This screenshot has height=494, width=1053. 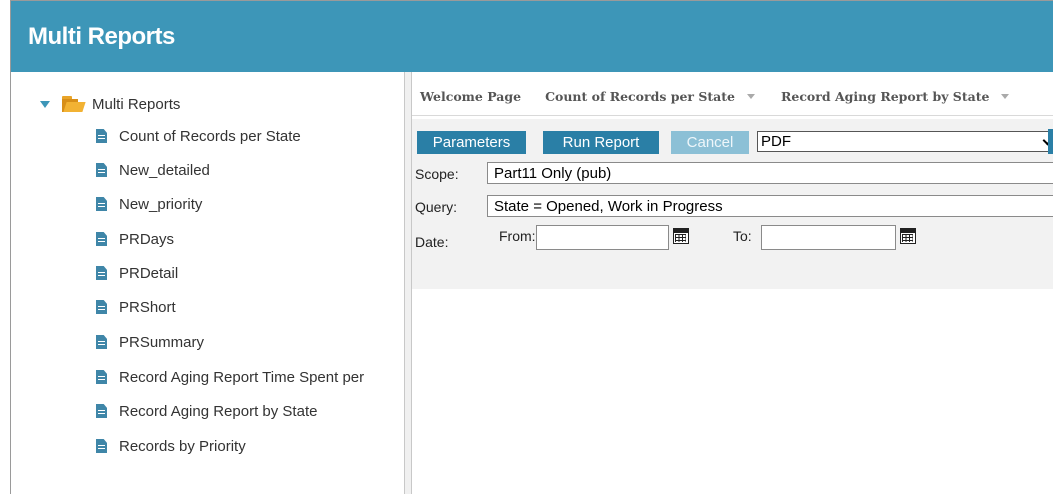 I want to click on run-report-button: Run Report, so click(x=601, y=142).